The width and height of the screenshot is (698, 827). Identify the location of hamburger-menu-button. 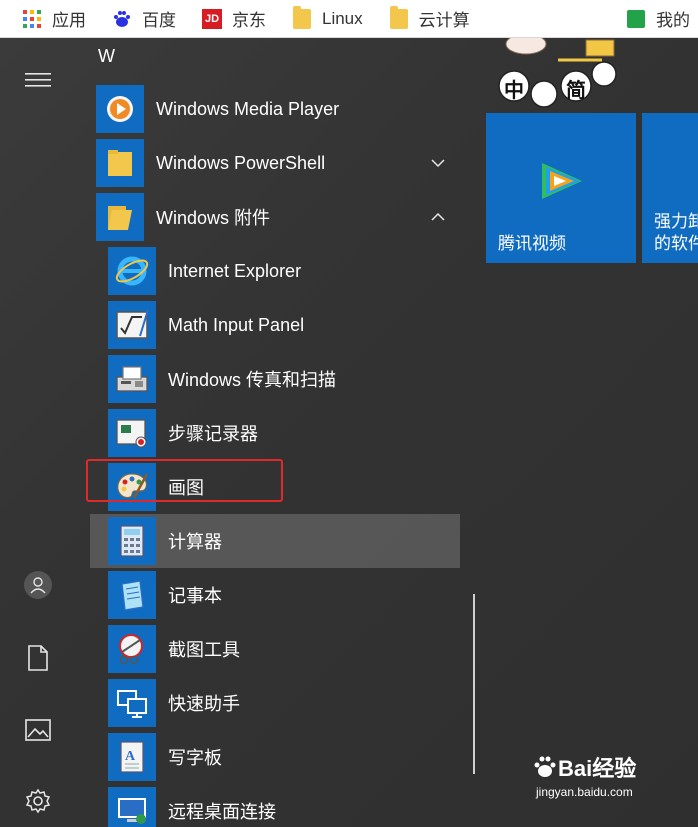
(38, 80).